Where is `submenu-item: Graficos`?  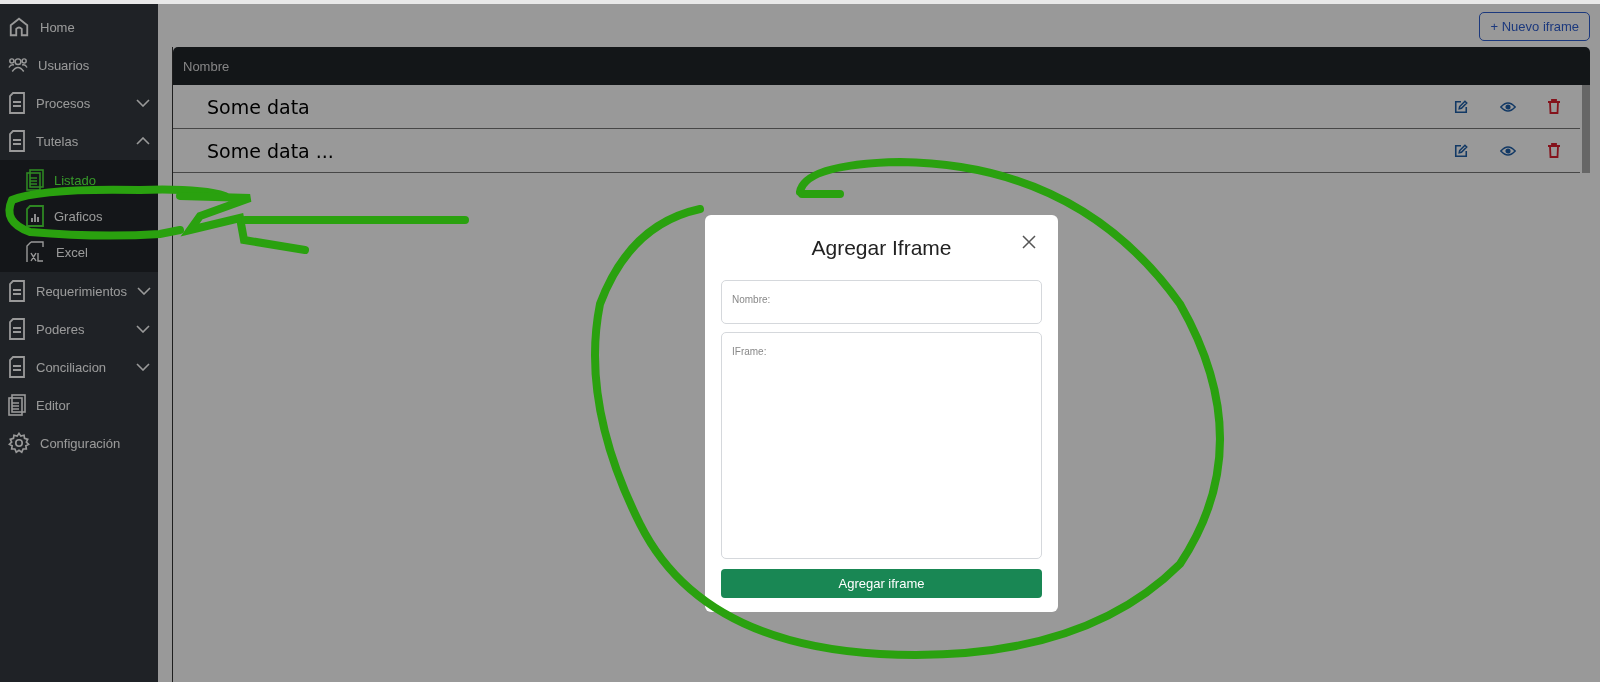 submenu-item: Graficos is located at coordinates (79, 216).